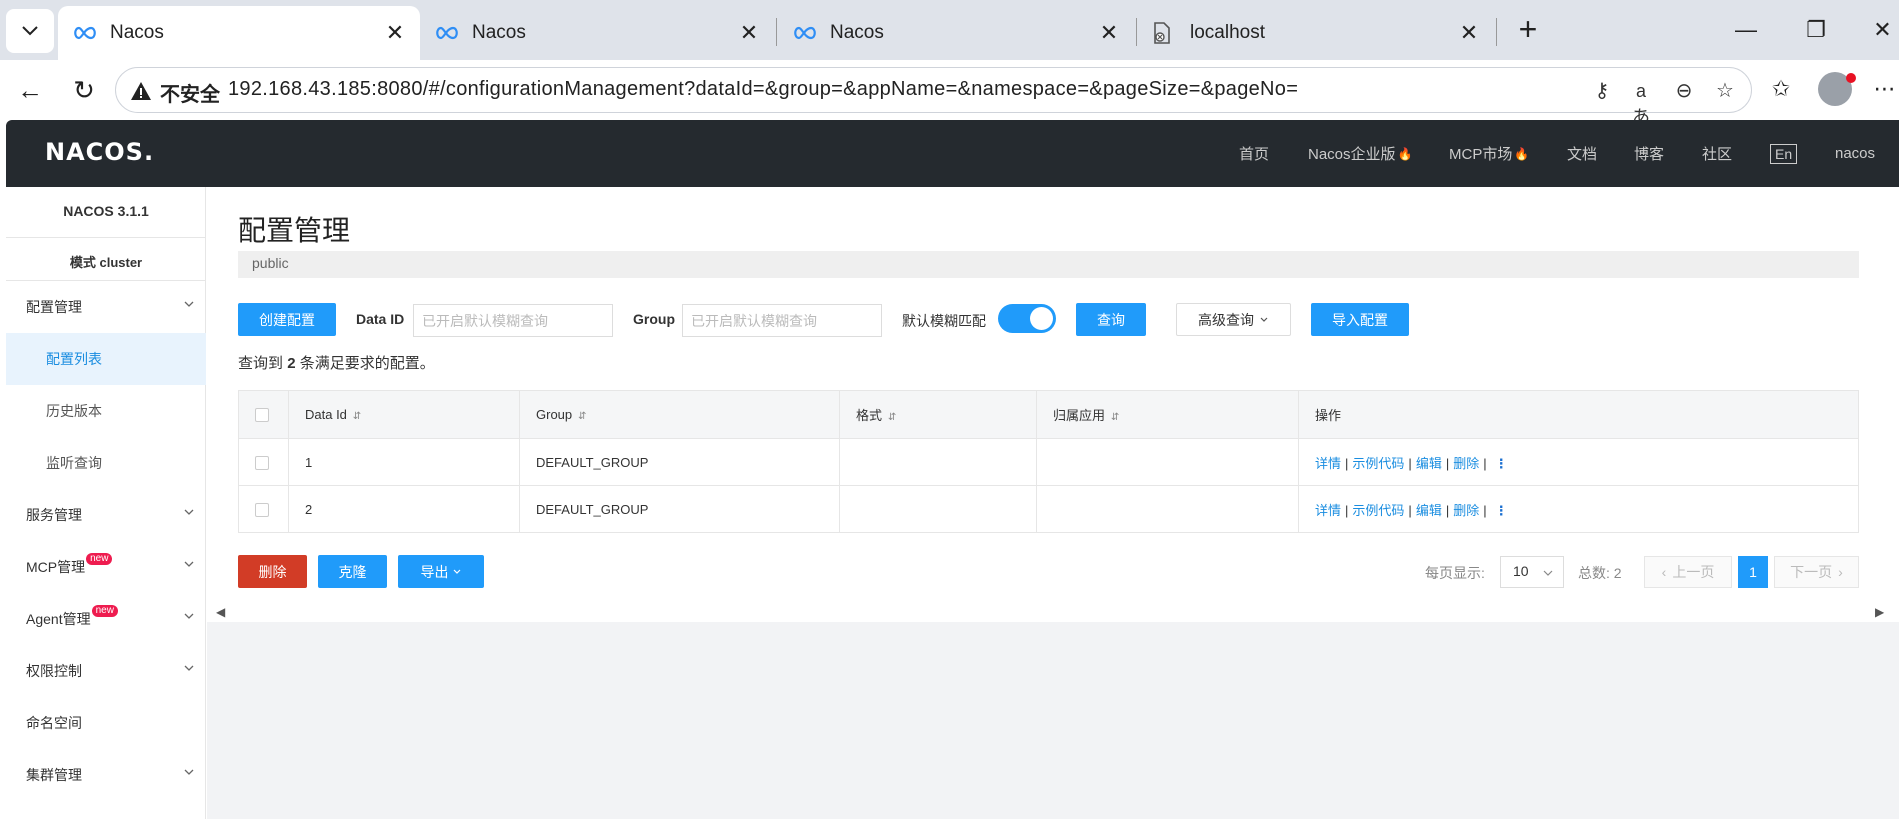 This screenshot has height=819, width=1899. I want to click on browser-tab-3: Nacos ✕, so click(956, 33).